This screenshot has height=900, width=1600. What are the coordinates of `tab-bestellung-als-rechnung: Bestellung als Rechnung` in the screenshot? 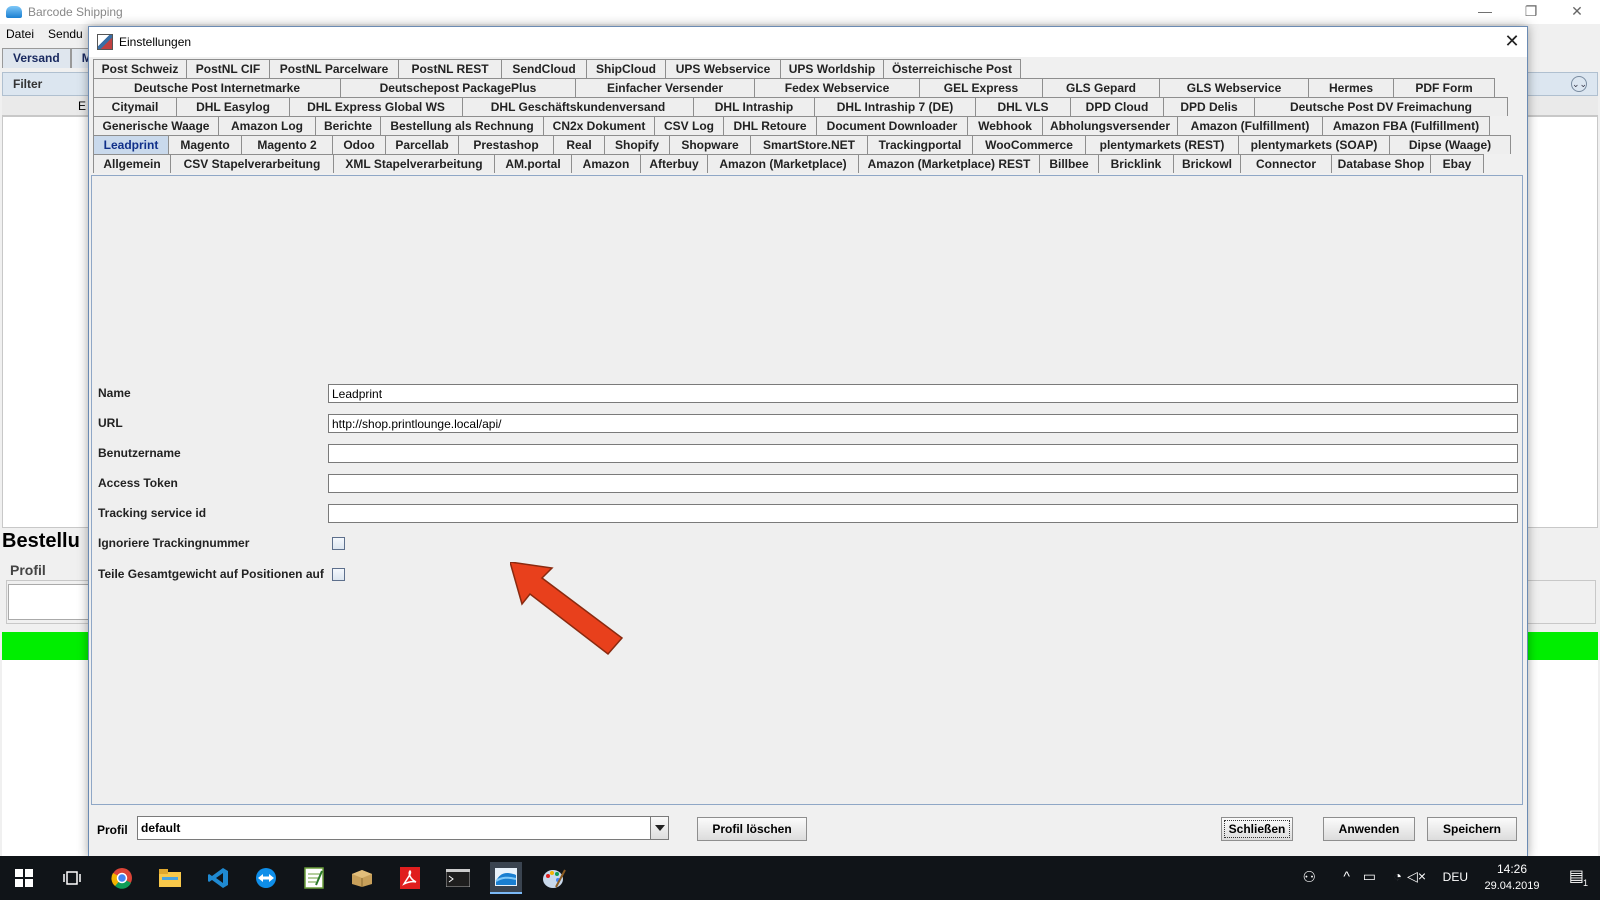 It's located at (462, 125).